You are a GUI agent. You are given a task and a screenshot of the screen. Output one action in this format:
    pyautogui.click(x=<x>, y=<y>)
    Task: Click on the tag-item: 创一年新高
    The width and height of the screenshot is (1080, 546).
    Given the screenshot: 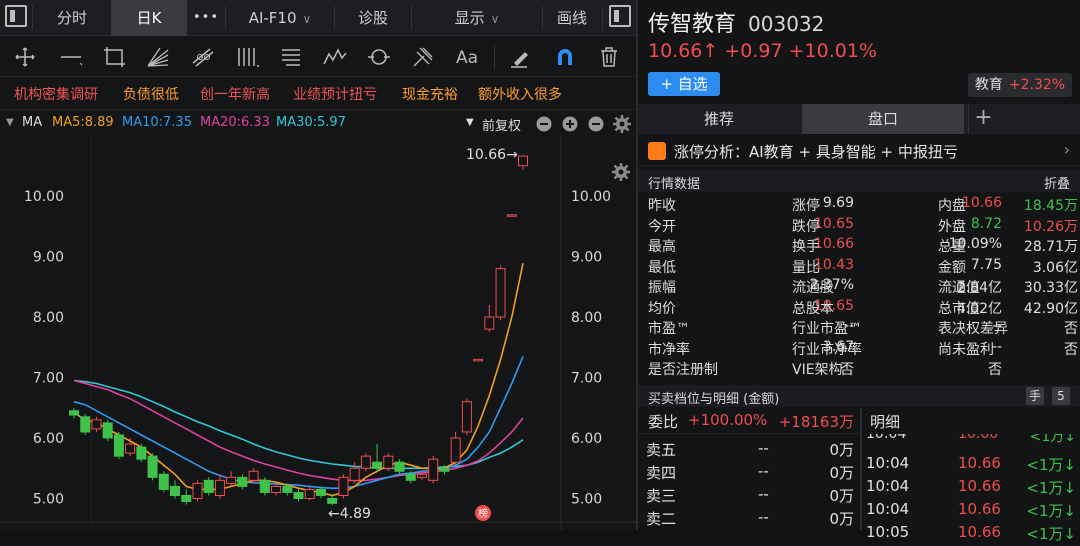 What is the action you would take?
    pyautogui.click(x=235, y=94)
    